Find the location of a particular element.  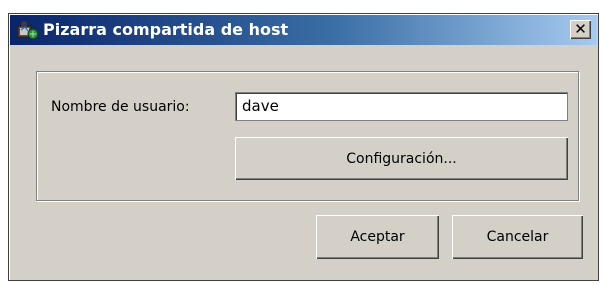

close-button: ✕ is located at coordinates (580, 29).